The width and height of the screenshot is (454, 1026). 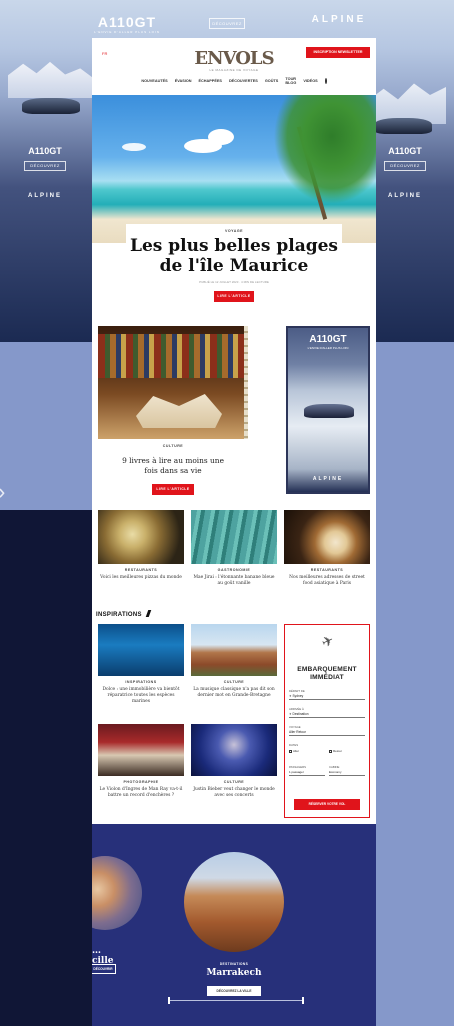 What do you see at coordinates (141, 750) in the screenshot?
I see `auction-house-image` at bounding box center [141, 750].